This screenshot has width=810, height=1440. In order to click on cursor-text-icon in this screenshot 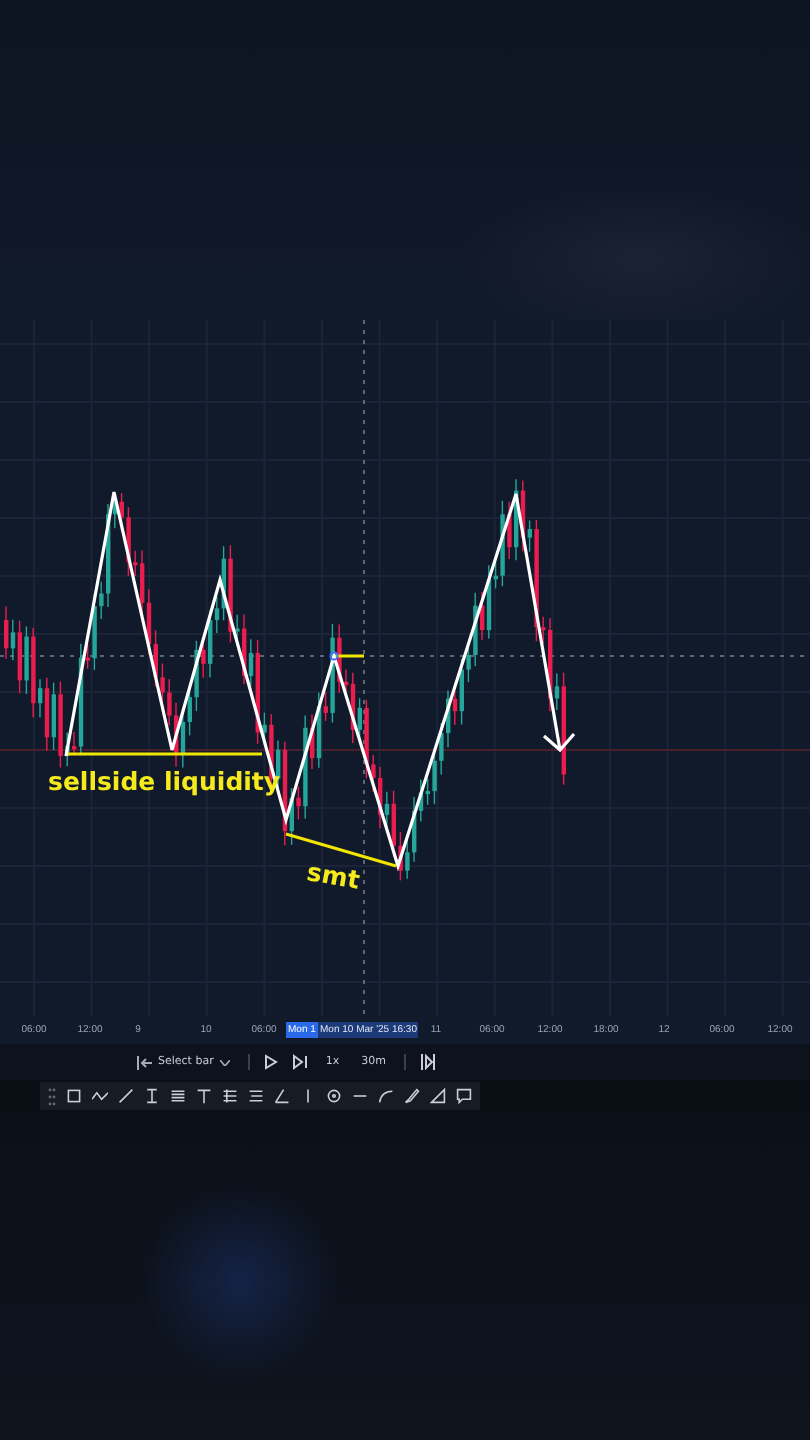, I will do `click(152, 1096)`.